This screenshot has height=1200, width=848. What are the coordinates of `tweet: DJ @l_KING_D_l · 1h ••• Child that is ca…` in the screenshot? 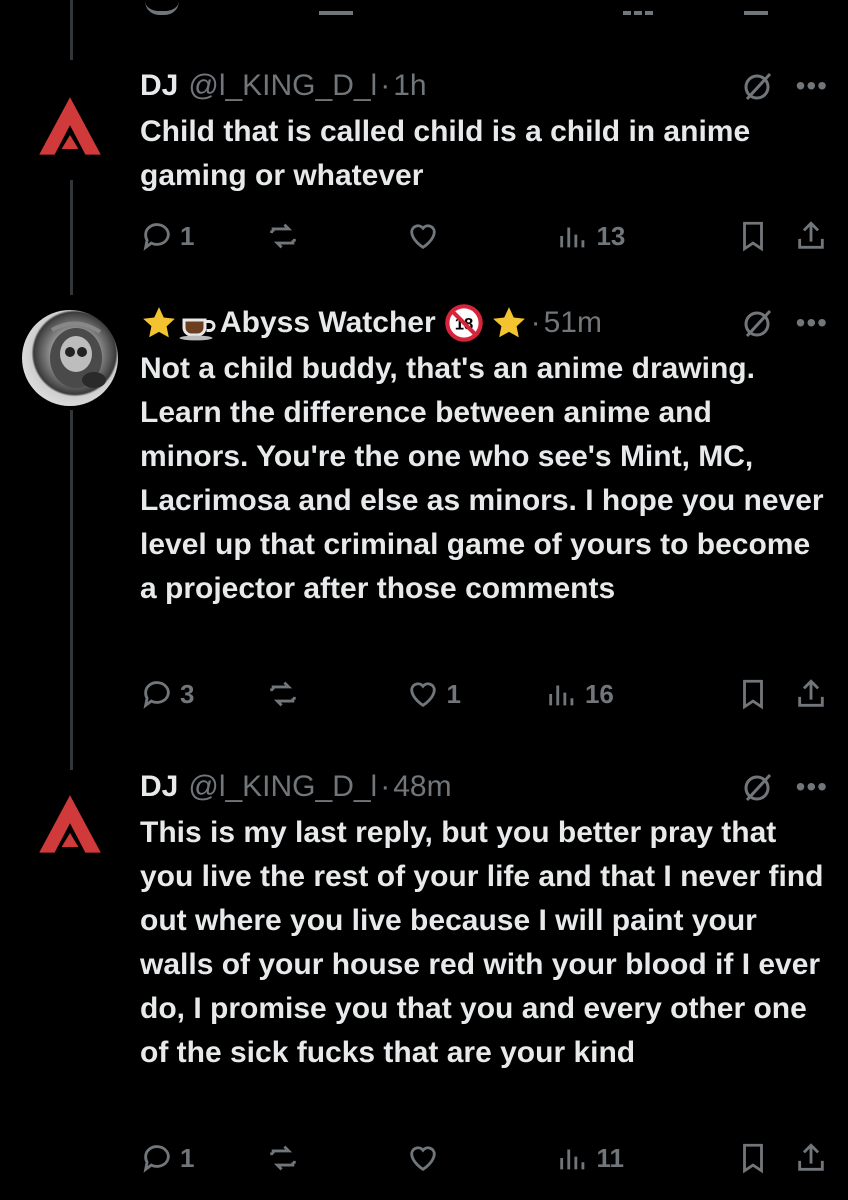 It's located at (484, 132).